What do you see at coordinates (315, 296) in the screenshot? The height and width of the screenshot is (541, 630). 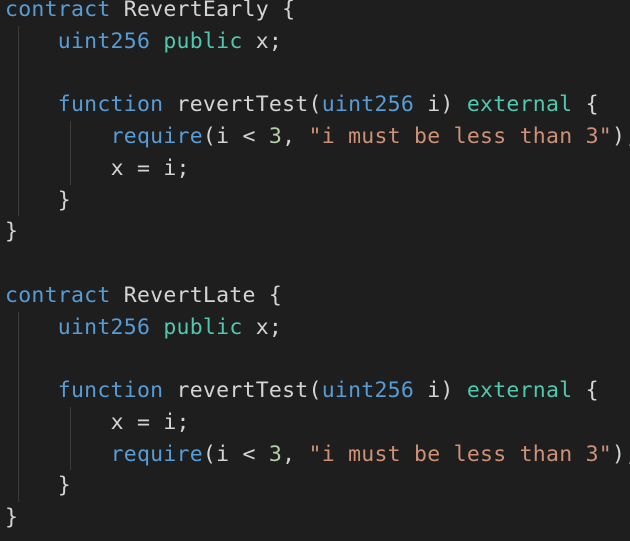 I see `code-line: contract RevertLate {` at bounding box center [315, 296].